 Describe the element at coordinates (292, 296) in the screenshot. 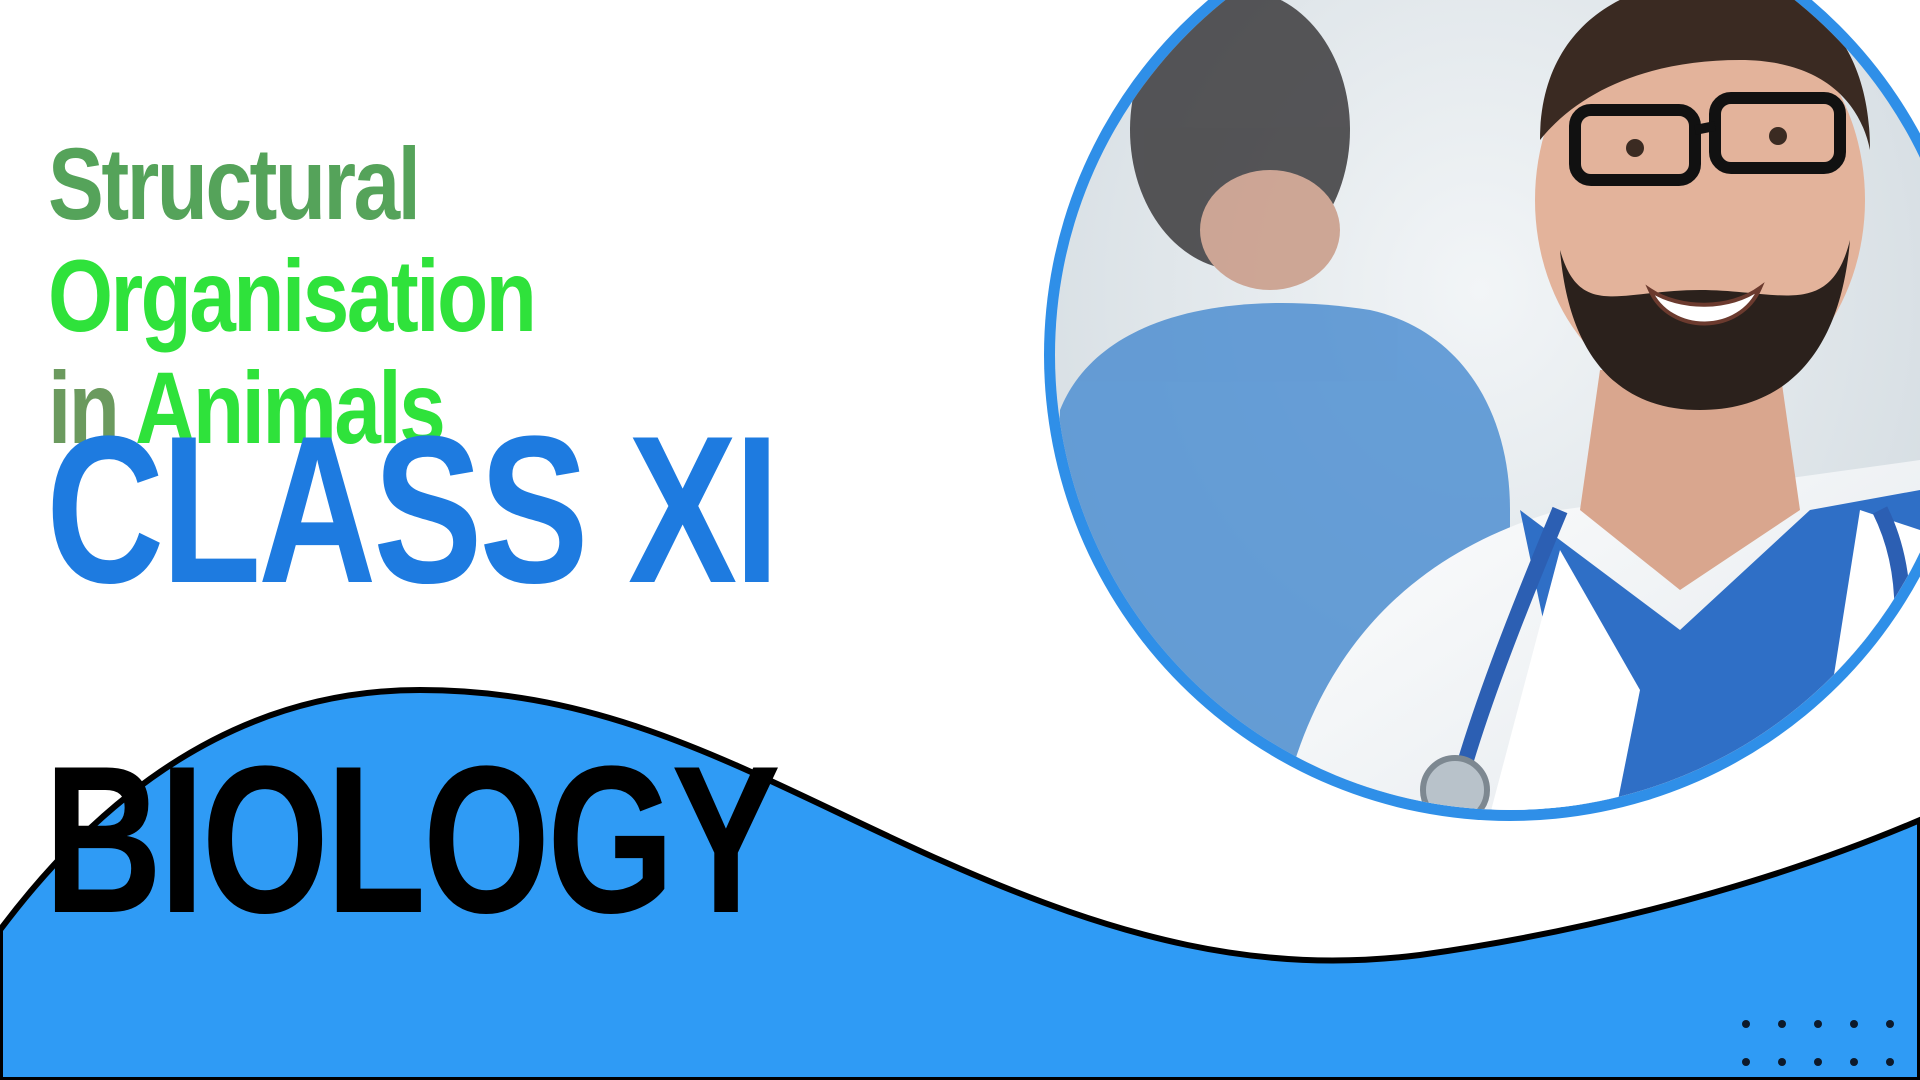

I see `title-word-organisation: Organisation` at that location.